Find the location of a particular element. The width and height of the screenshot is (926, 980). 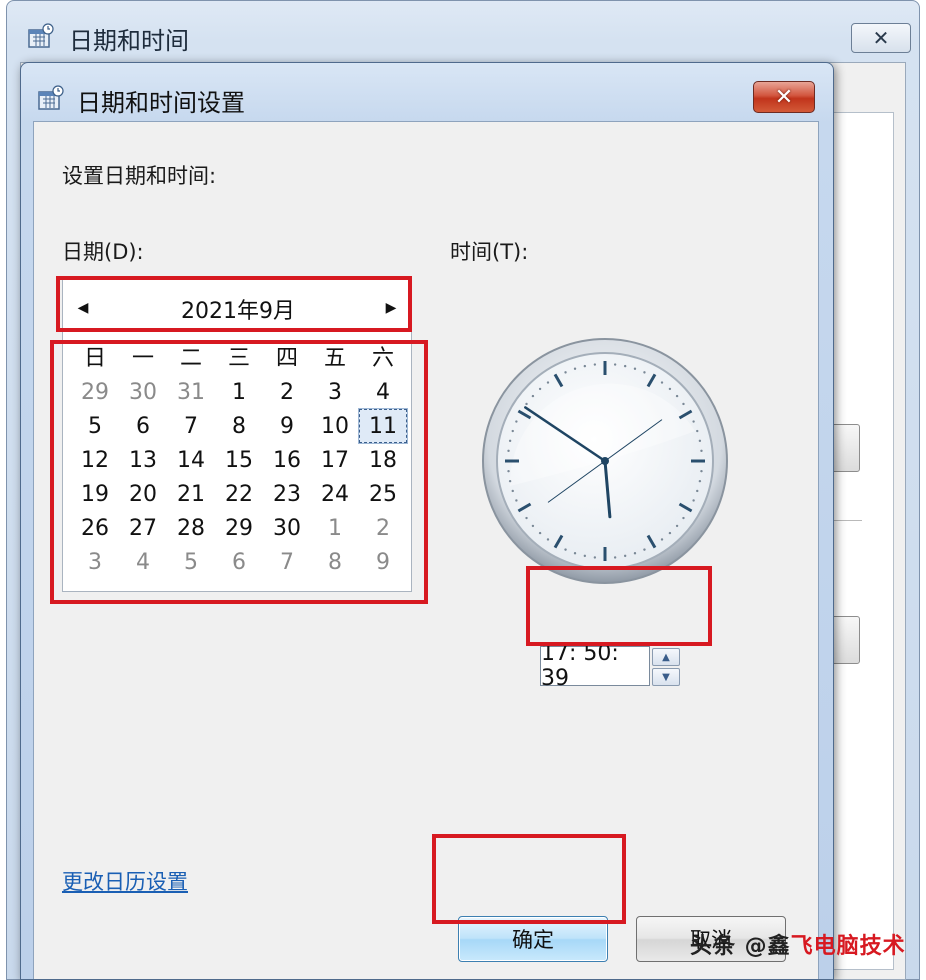

watermark: 头条 @鑫飞电脑技术 is located at coordinates (798, 944).